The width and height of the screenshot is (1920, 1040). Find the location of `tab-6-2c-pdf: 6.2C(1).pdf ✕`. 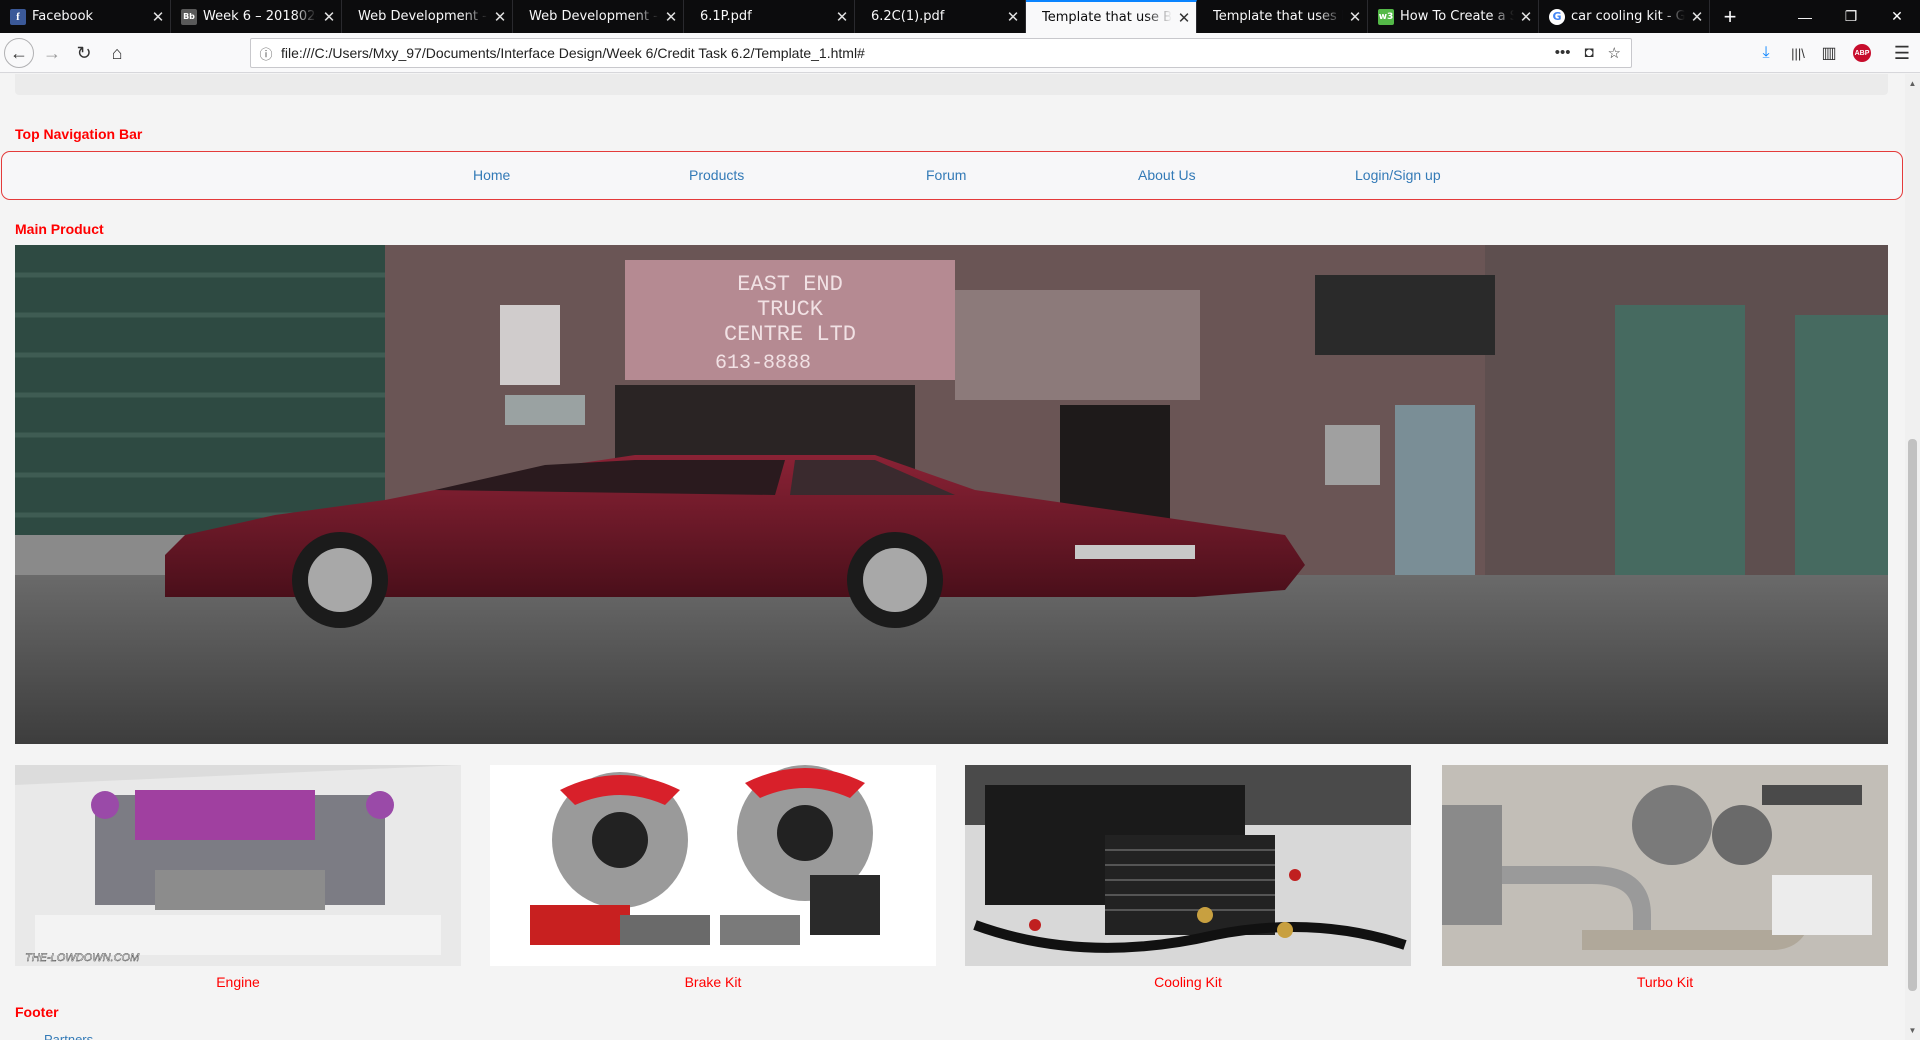

tab-6-2c-pdf: 6.2C(1).pdf ✕ is located at coordinates (940, 16).